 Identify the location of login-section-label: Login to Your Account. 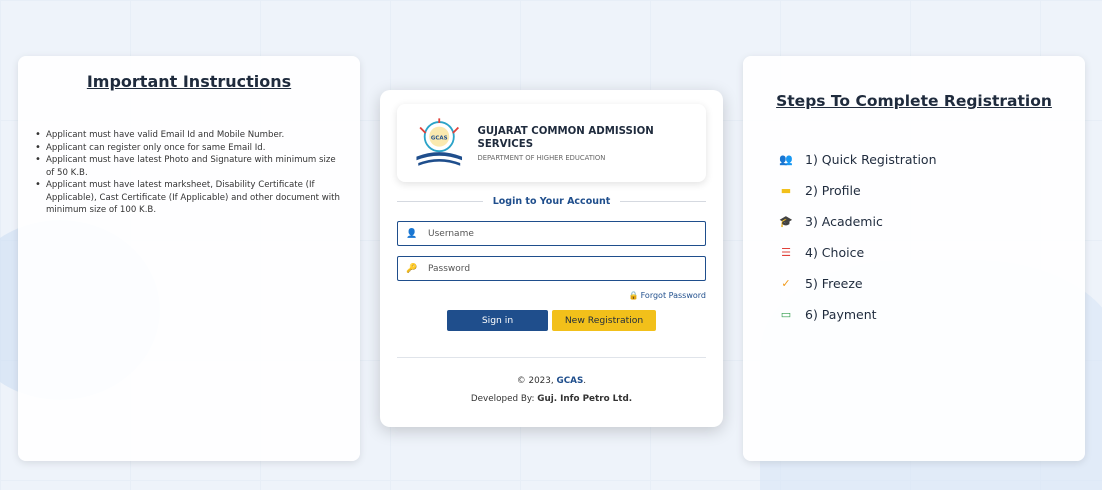
(551, 201).